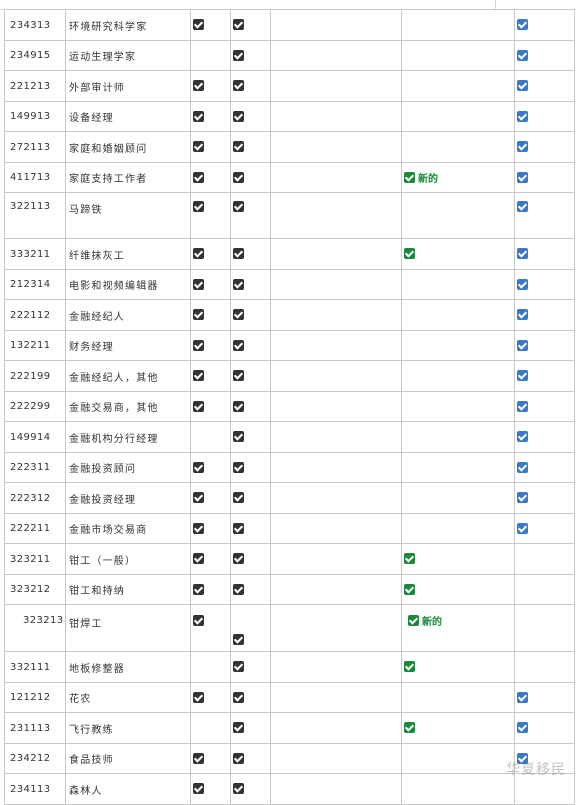 This screenshot has height=805, width=578. Describe the element at coordinates (289, 589) in the screenshot. I see `table-row: 323212 钳工和持纳` at that location.